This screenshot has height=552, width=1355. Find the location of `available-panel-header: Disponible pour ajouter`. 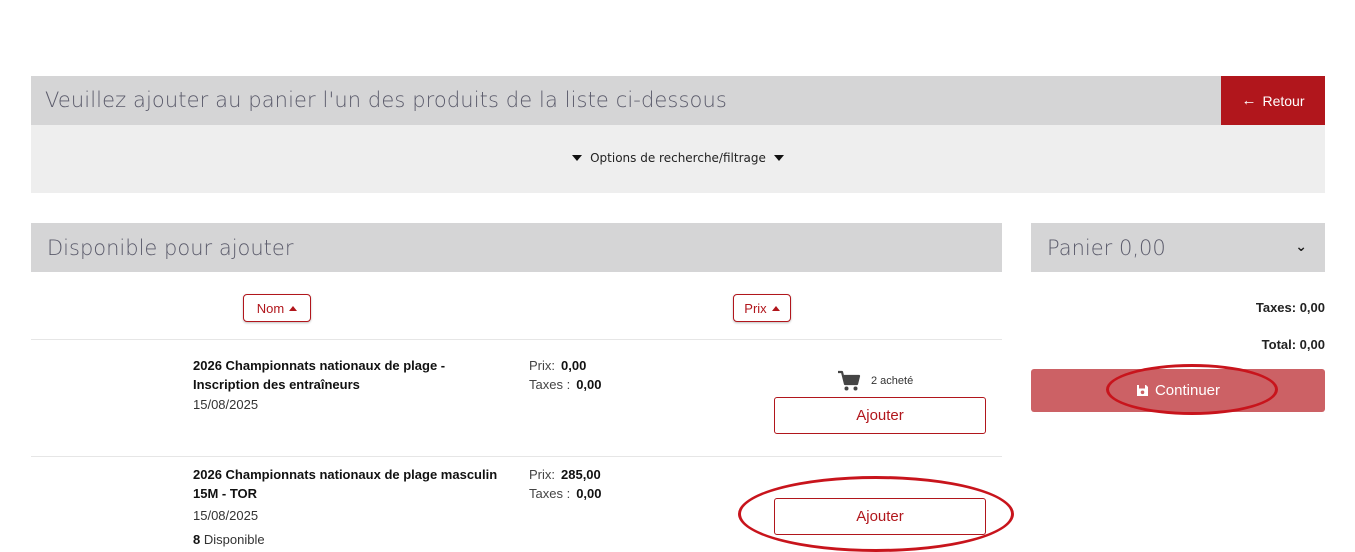

available-panel-header: Disponible pour ajouter is located at coordinates (516, 247).